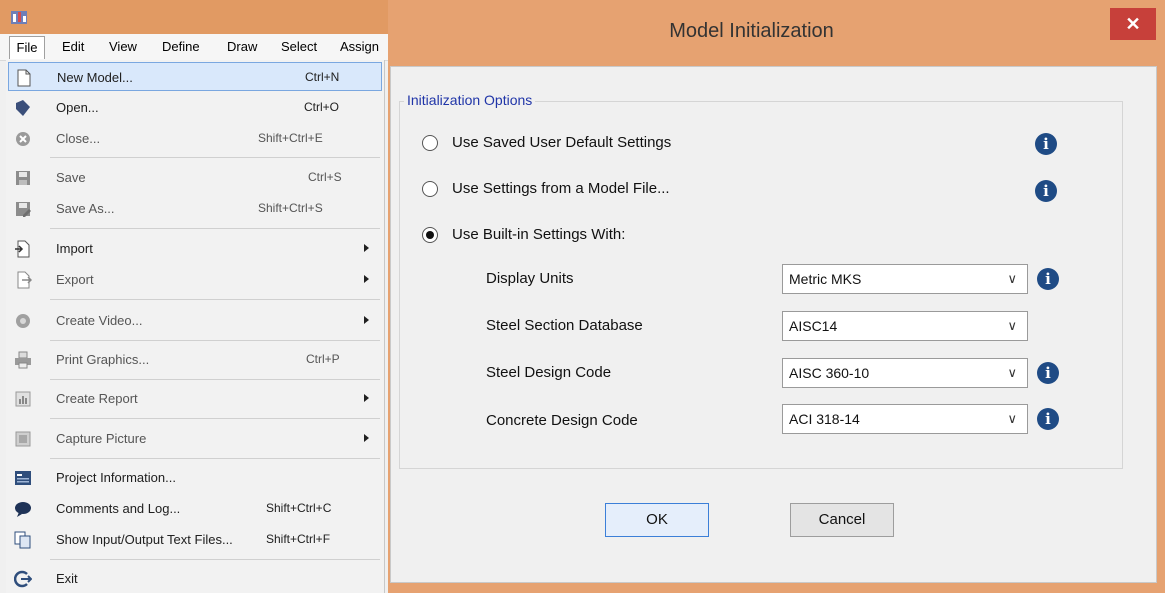 The image size is (1165, 593). What do you see at coordinates (905, 326) in the screenshot?
I see `steel-section-database-select: AISC14 ∨` at bounding box center [905, 326].